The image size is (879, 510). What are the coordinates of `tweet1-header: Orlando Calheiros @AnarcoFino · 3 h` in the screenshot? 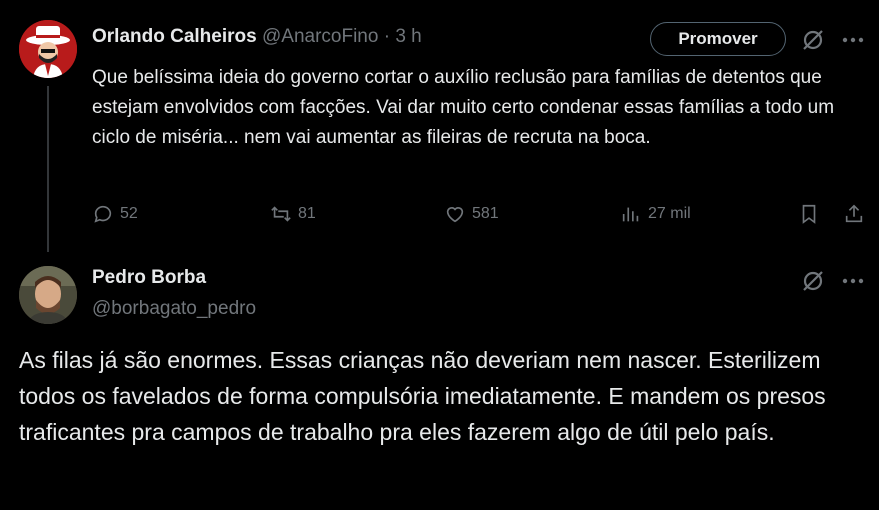 It's located at (257, 38).